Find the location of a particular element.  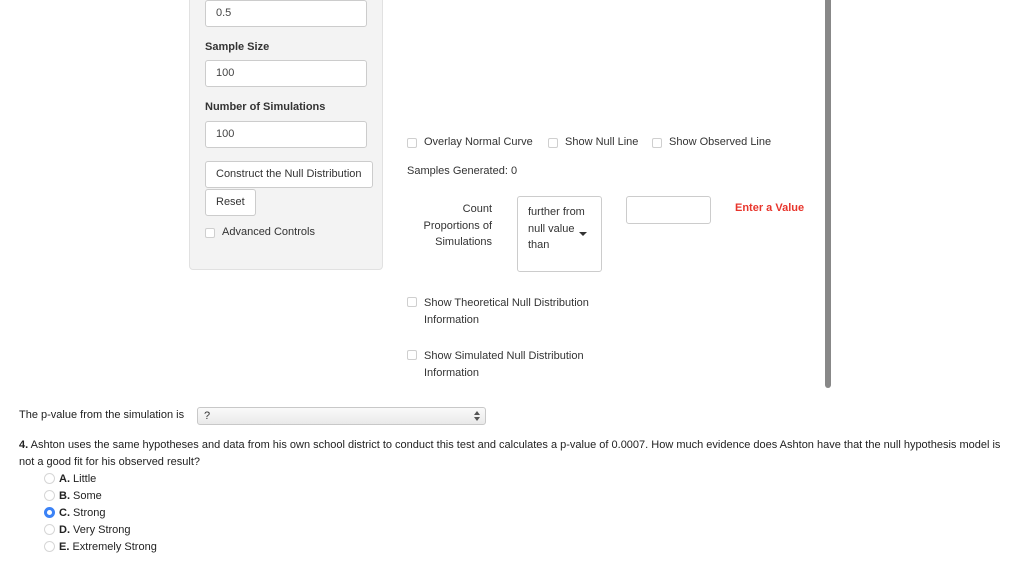

pvalue-label: The p-value from the simulation is is located at coordinates (102, 415).